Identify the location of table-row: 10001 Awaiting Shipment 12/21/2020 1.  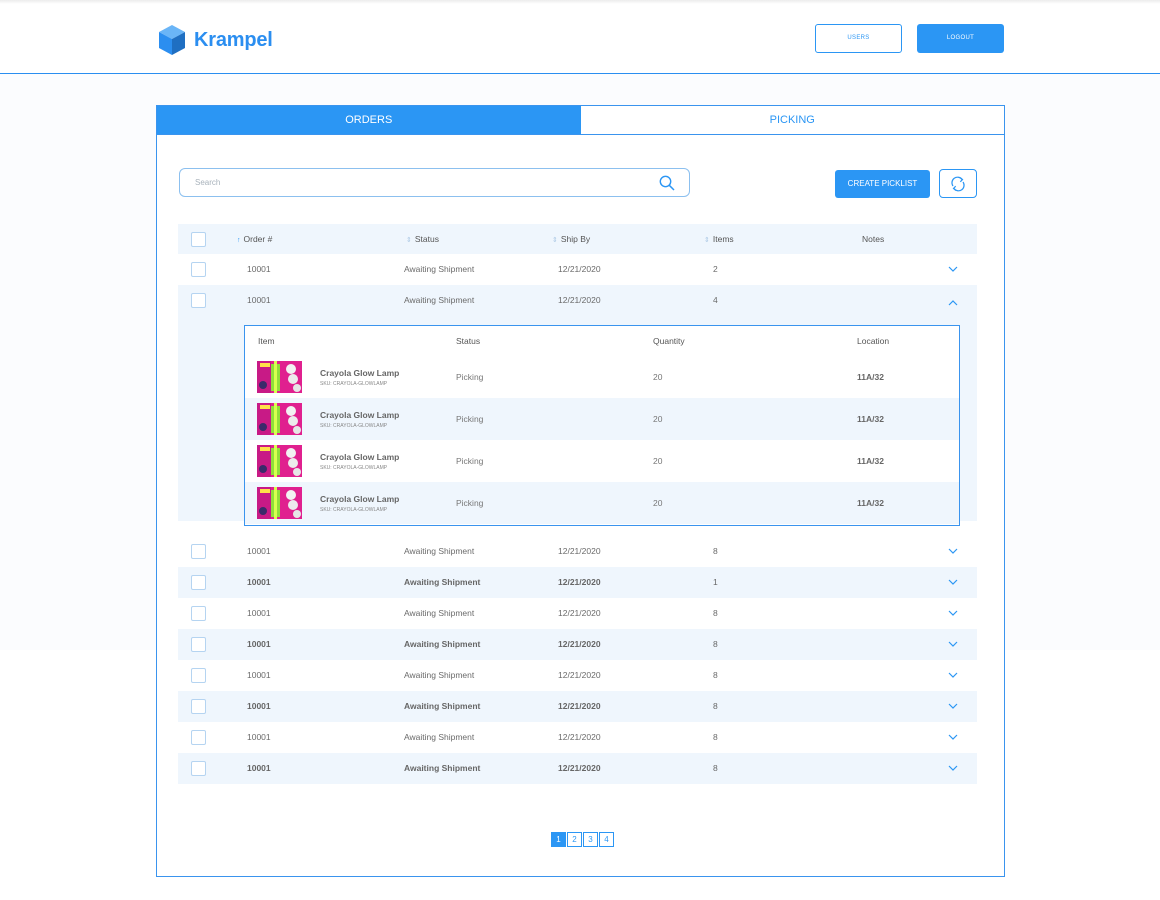
(577, 582).